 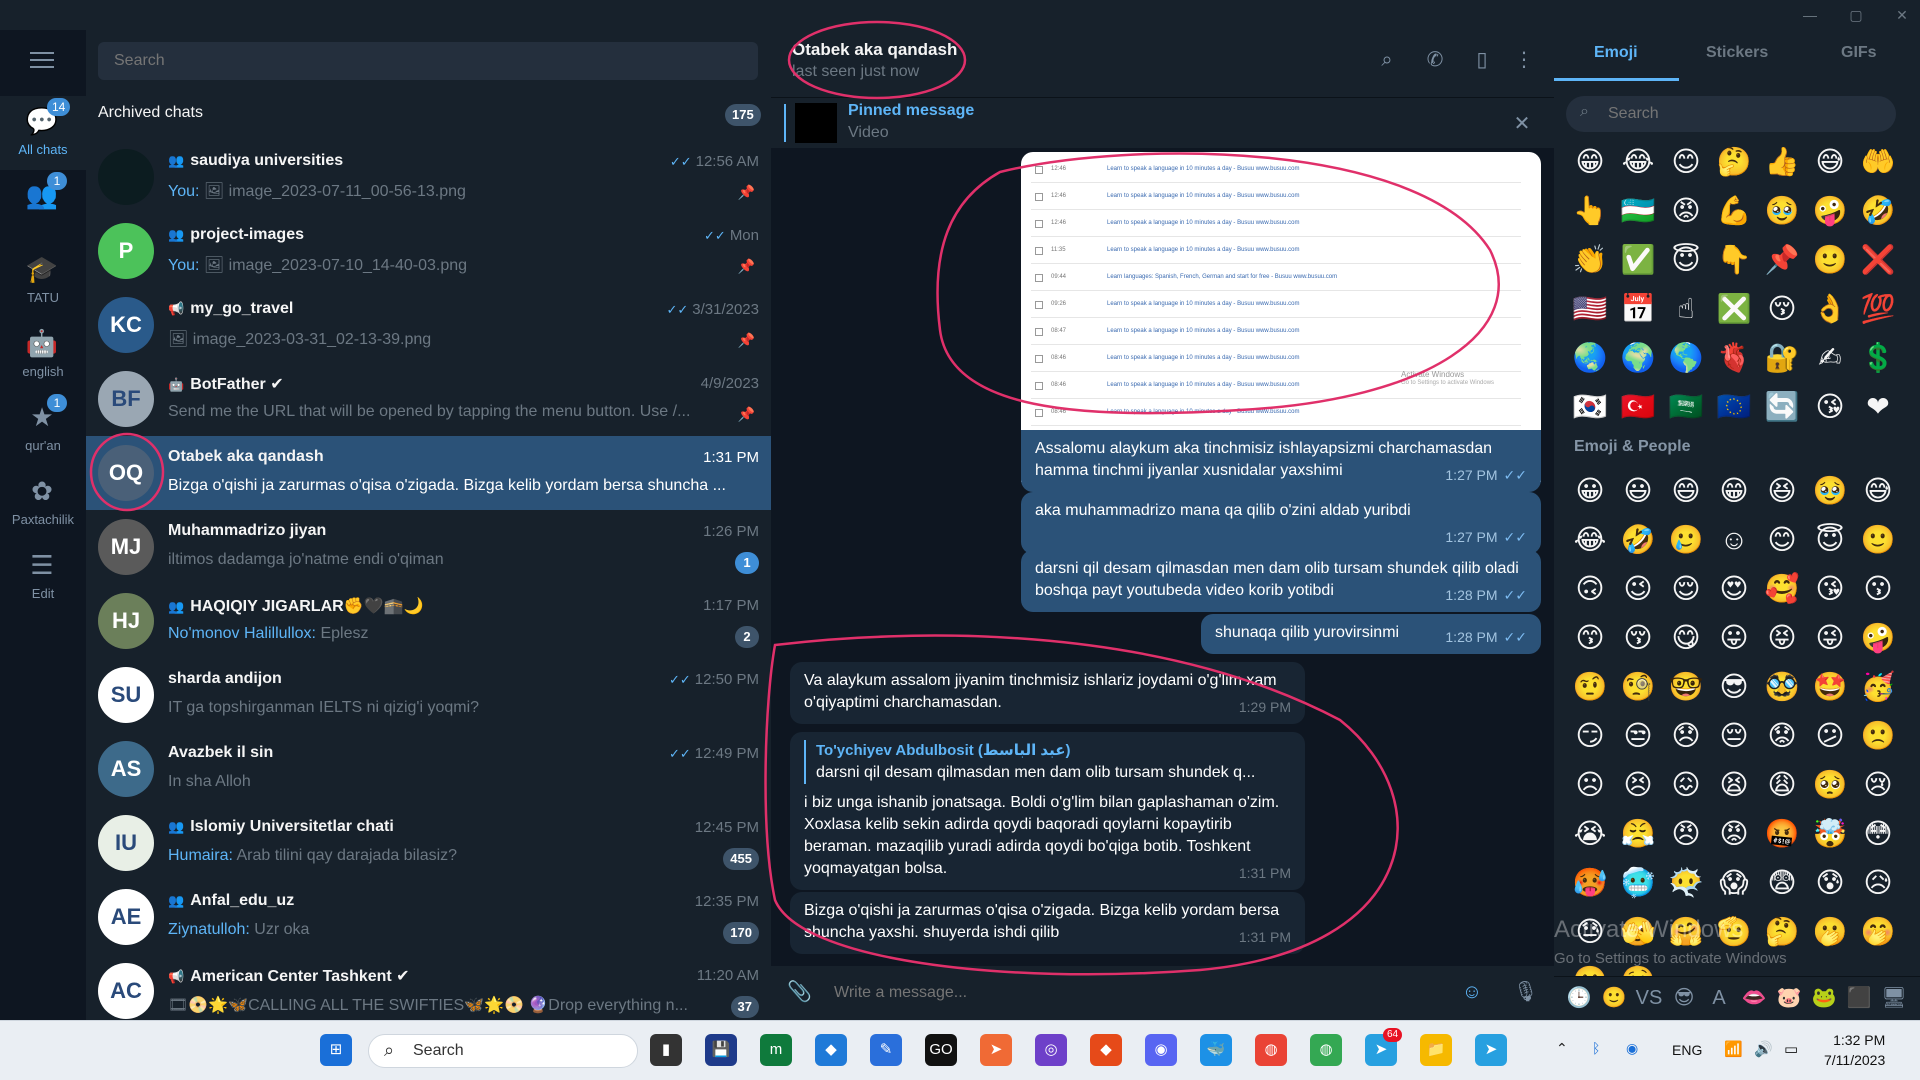 I want to click on emoji-item: 🧐, so click(x=1638, y=687).